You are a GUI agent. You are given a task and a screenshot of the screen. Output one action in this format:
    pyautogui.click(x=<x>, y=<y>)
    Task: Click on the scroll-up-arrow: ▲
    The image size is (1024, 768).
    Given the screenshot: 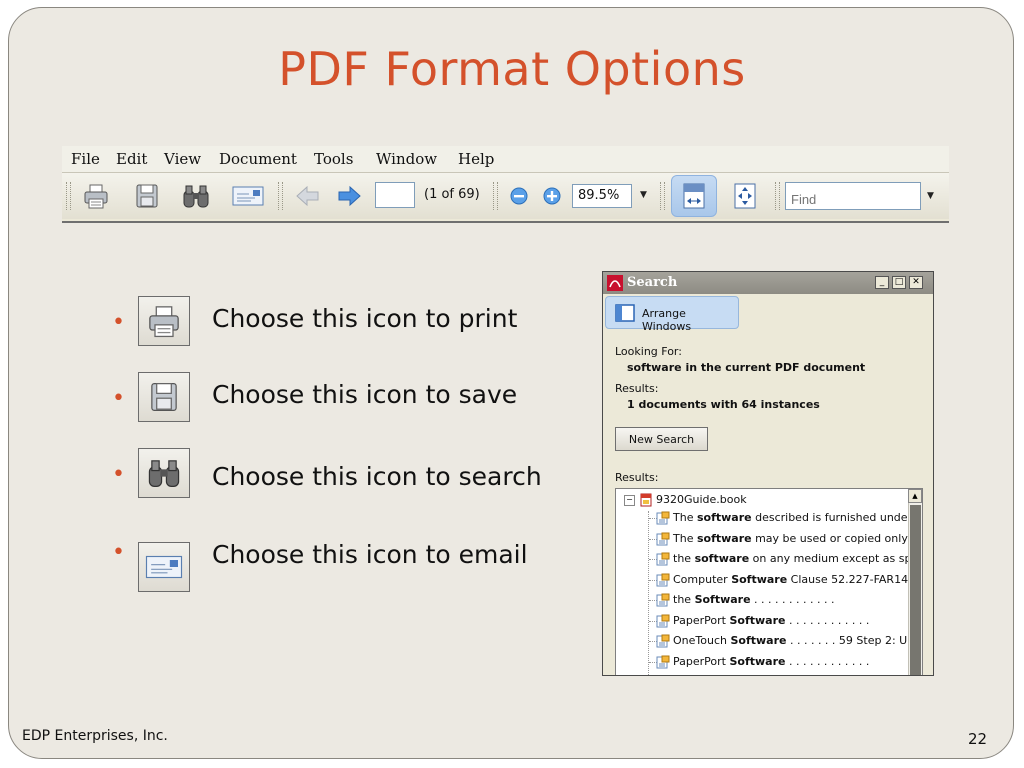 What is the action you would take?
    pyautogui.click(x=915, y=496)
    